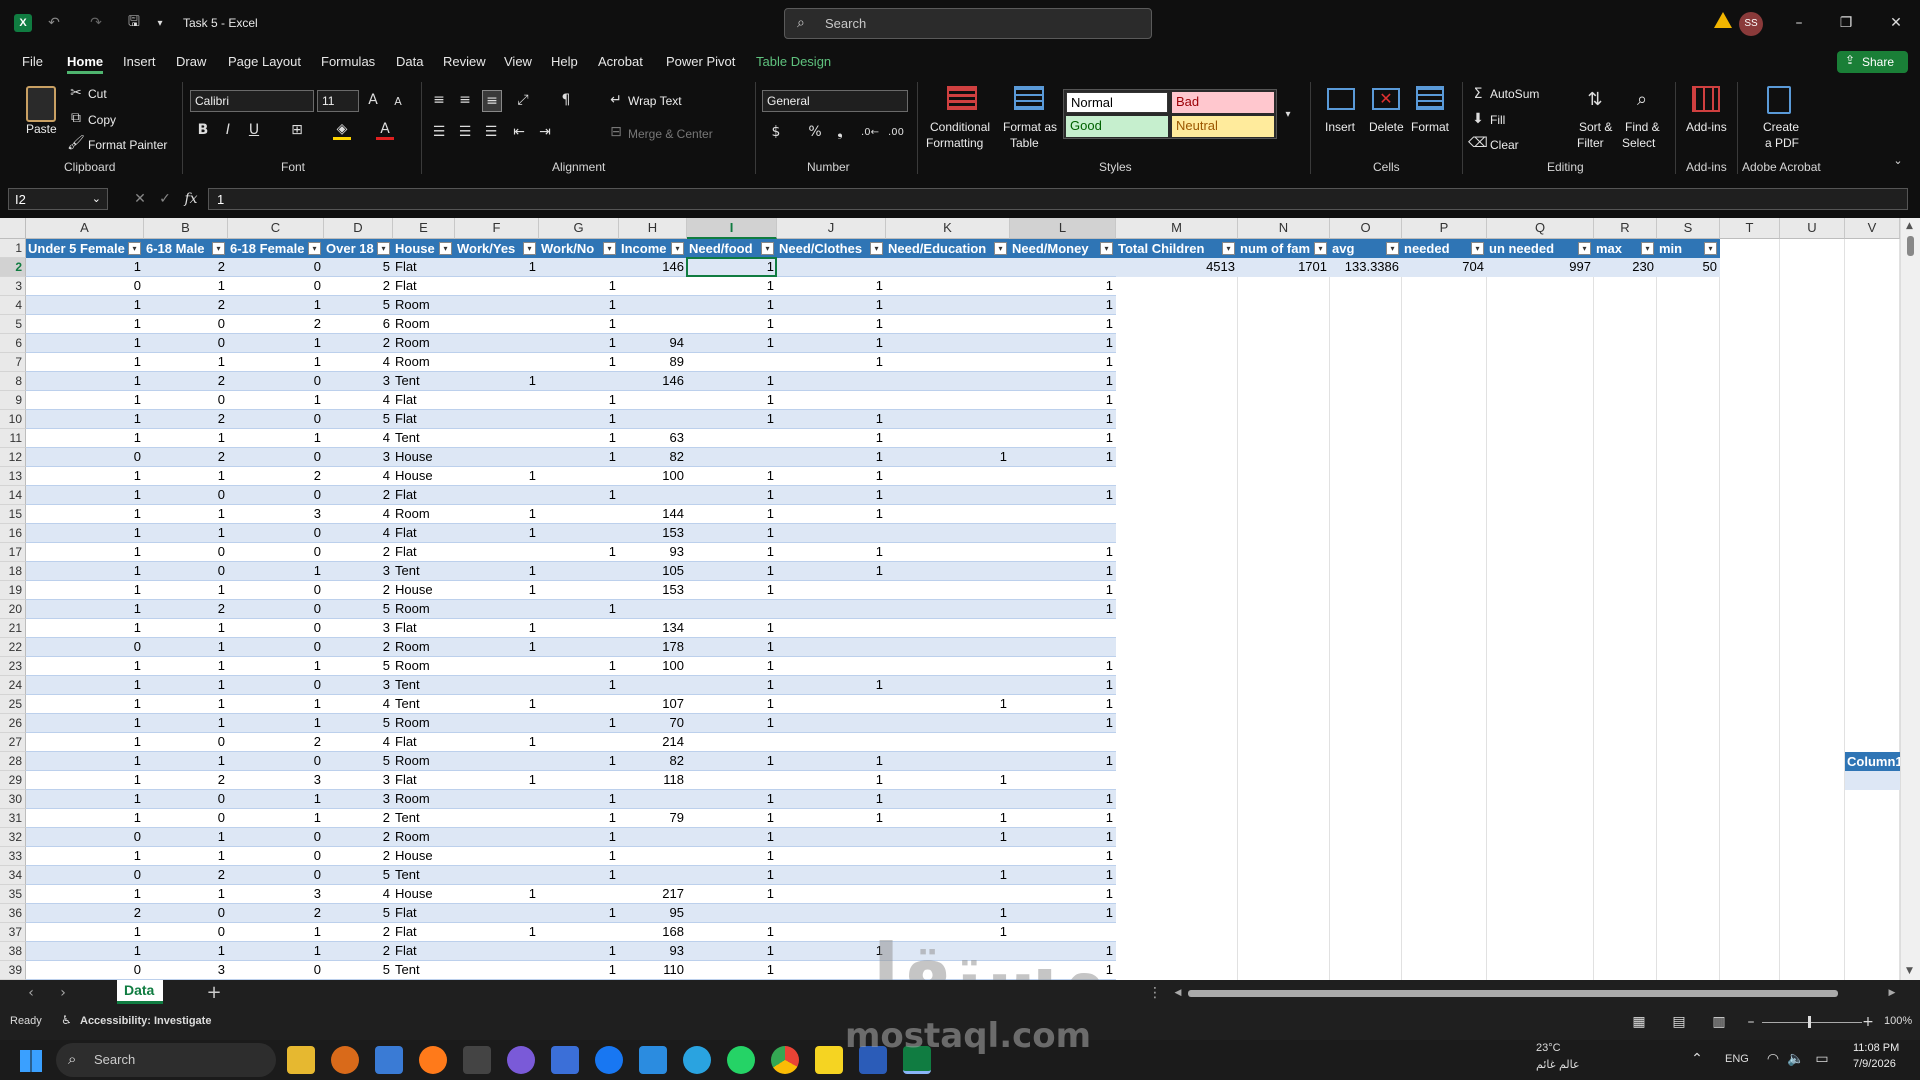 This screenshot has height=1080, width=1920. Describe the element at coordinates (523, 100) in the screenshot. I see `orientation-icon: ⤢` at that location.